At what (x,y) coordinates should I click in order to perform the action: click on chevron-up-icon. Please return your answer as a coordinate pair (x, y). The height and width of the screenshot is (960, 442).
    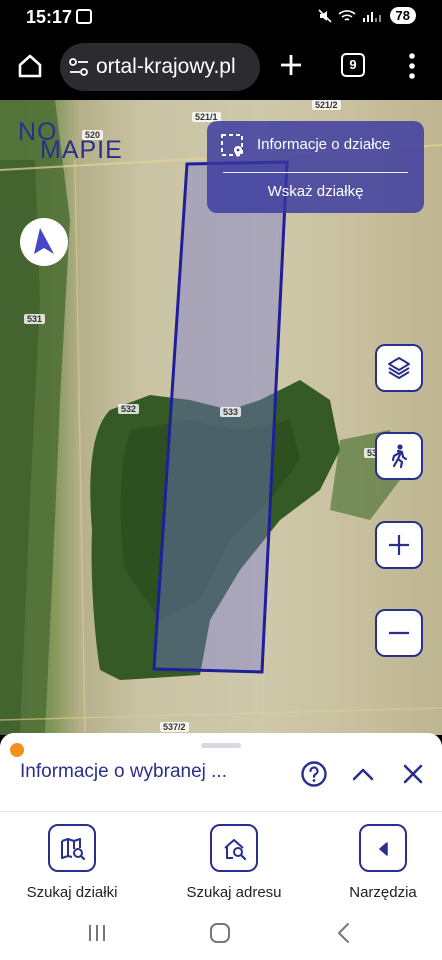
    Looking at the image, I should click on (363, 774).